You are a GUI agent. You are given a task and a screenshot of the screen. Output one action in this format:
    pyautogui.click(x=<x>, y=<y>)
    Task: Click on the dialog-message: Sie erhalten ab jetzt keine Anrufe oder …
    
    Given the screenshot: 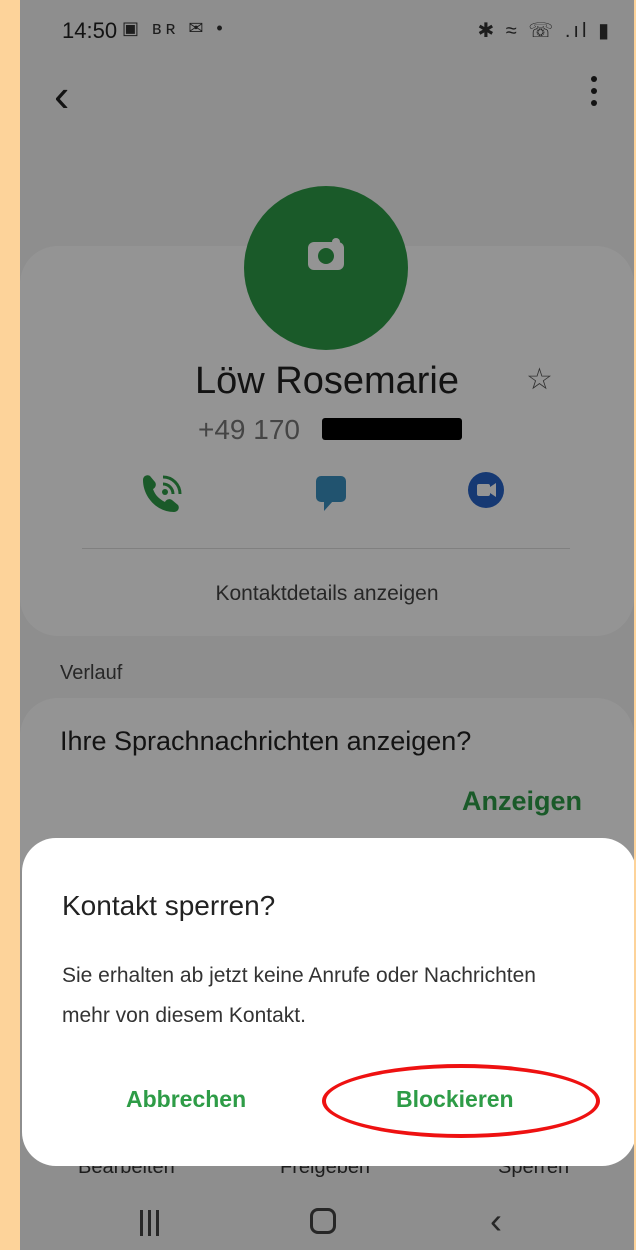 What is the action you would take?
    pyautogui.click(x=299, y=995)
    